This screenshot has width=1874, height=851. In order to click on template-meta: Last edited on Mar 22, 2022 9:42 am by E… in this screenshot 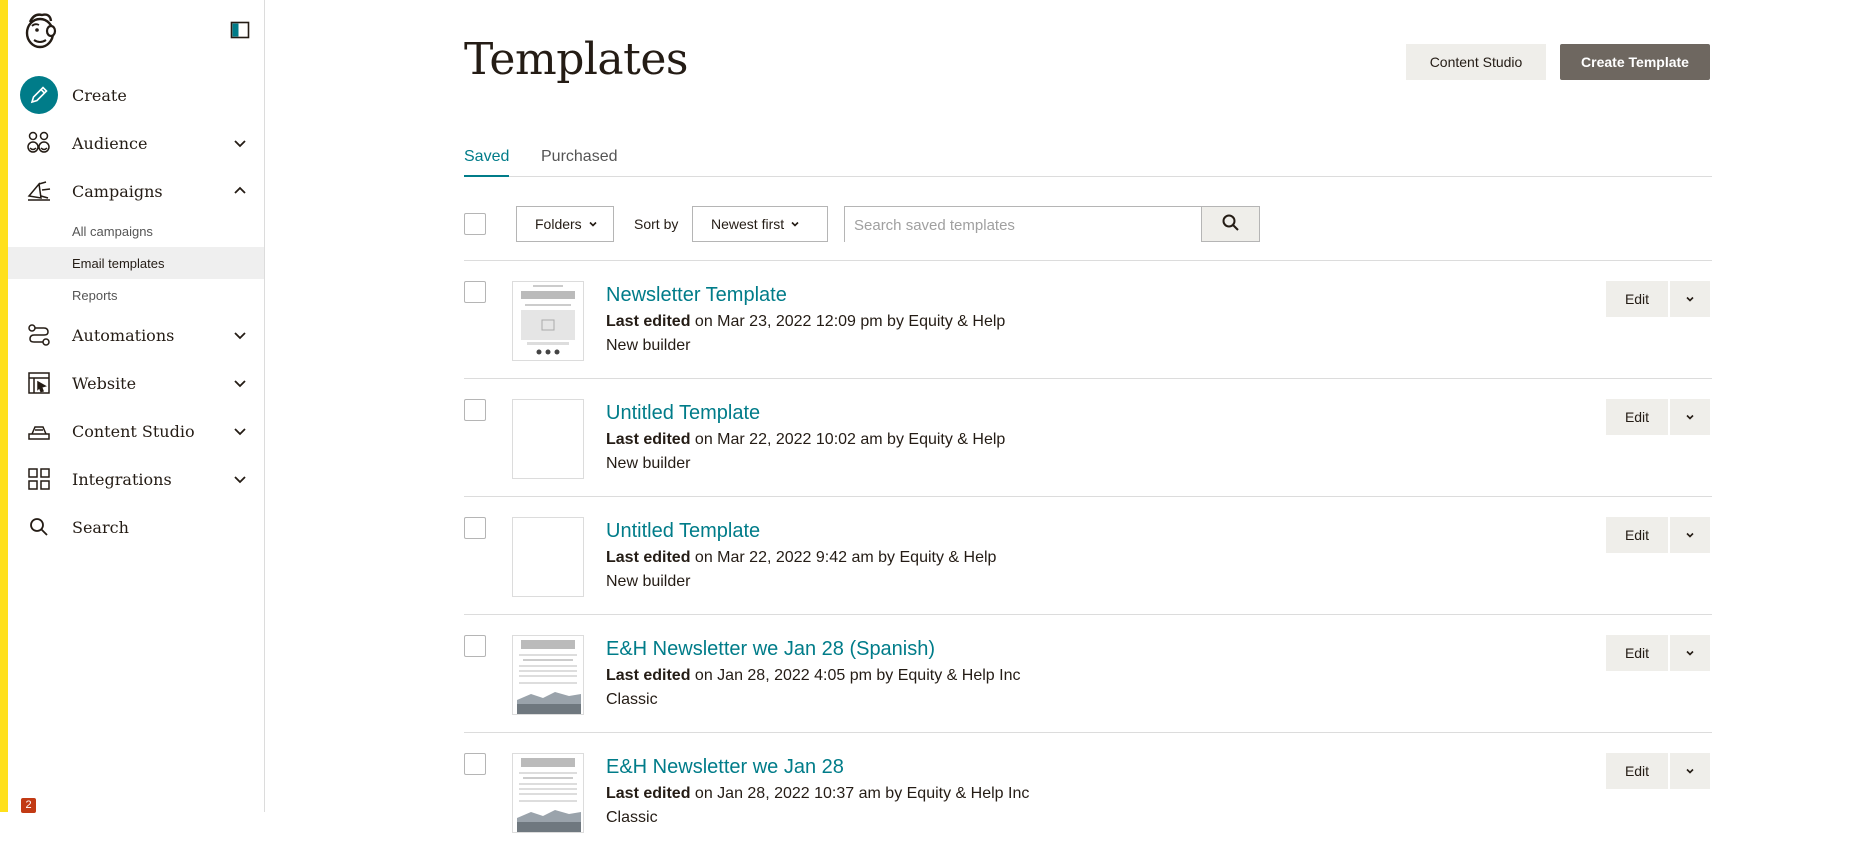, I will do `click(801, 558)`.